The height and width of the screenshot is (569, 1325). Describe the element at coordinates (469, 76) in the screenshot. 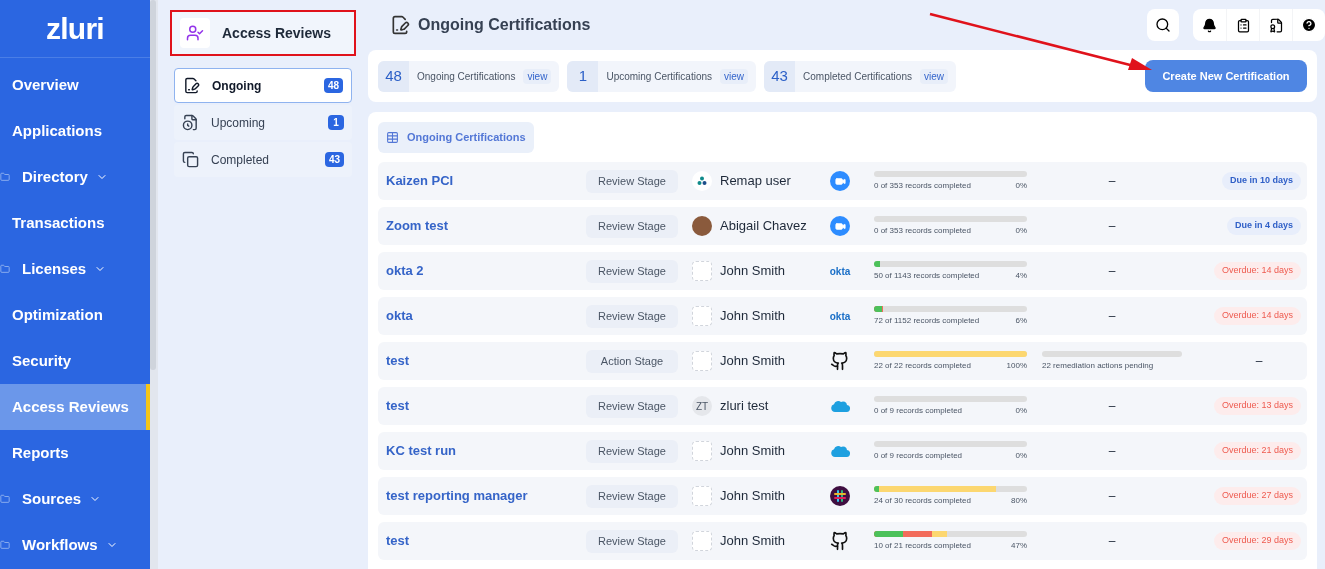

I see `stat-tile: 48 Ongoing Certifications view` at that location.